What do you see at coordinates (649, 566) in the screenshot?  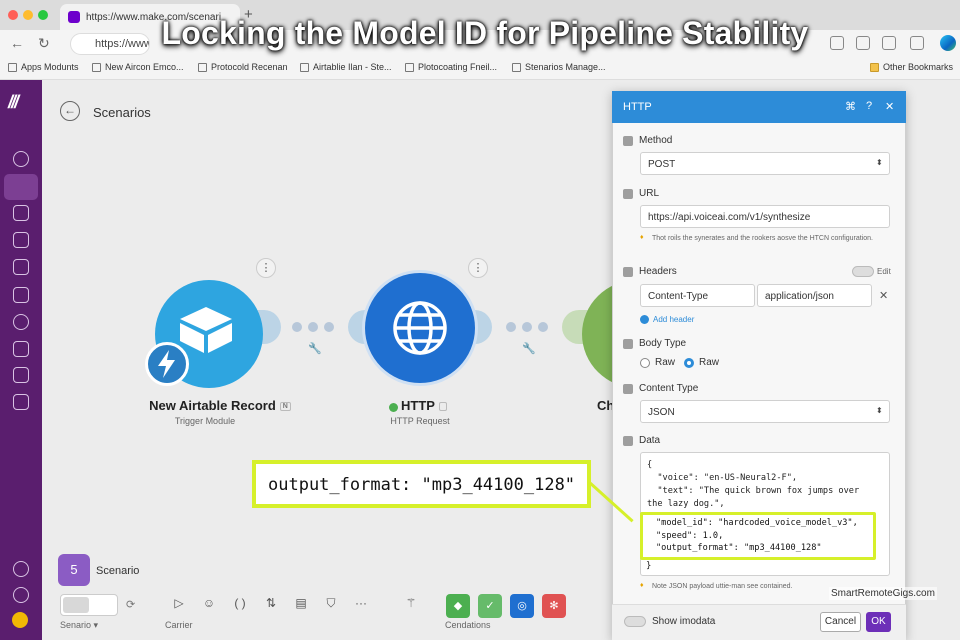 I see `data-close-brace: }` at bounding box center [649, 566].